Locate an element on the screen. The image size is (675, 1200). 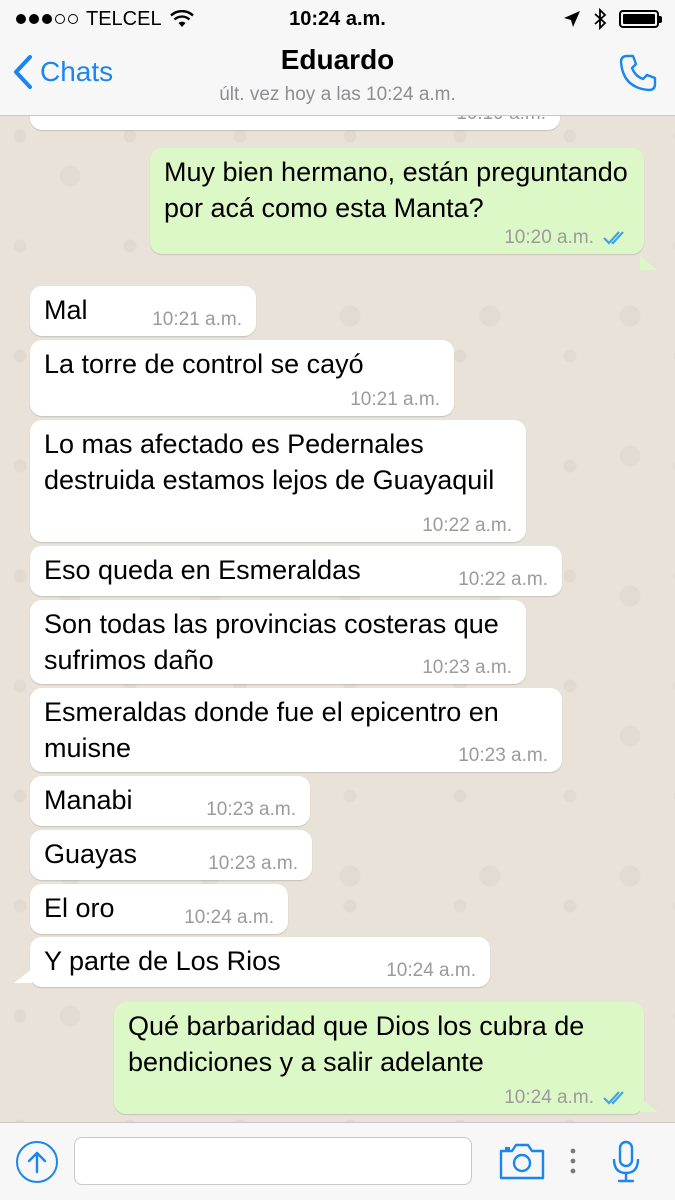
message-text: El oro is located at coordinates (79, 908).